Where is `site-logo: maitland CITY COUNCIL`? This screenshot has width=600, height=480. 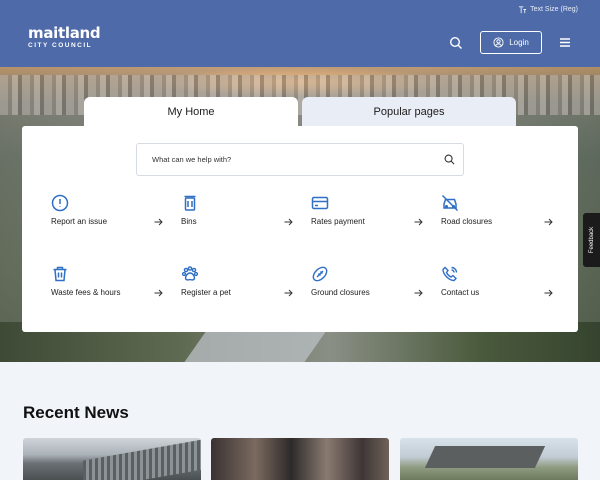
site-logo: maitland CITY COUNCIL is located at coordinates (64, 37).